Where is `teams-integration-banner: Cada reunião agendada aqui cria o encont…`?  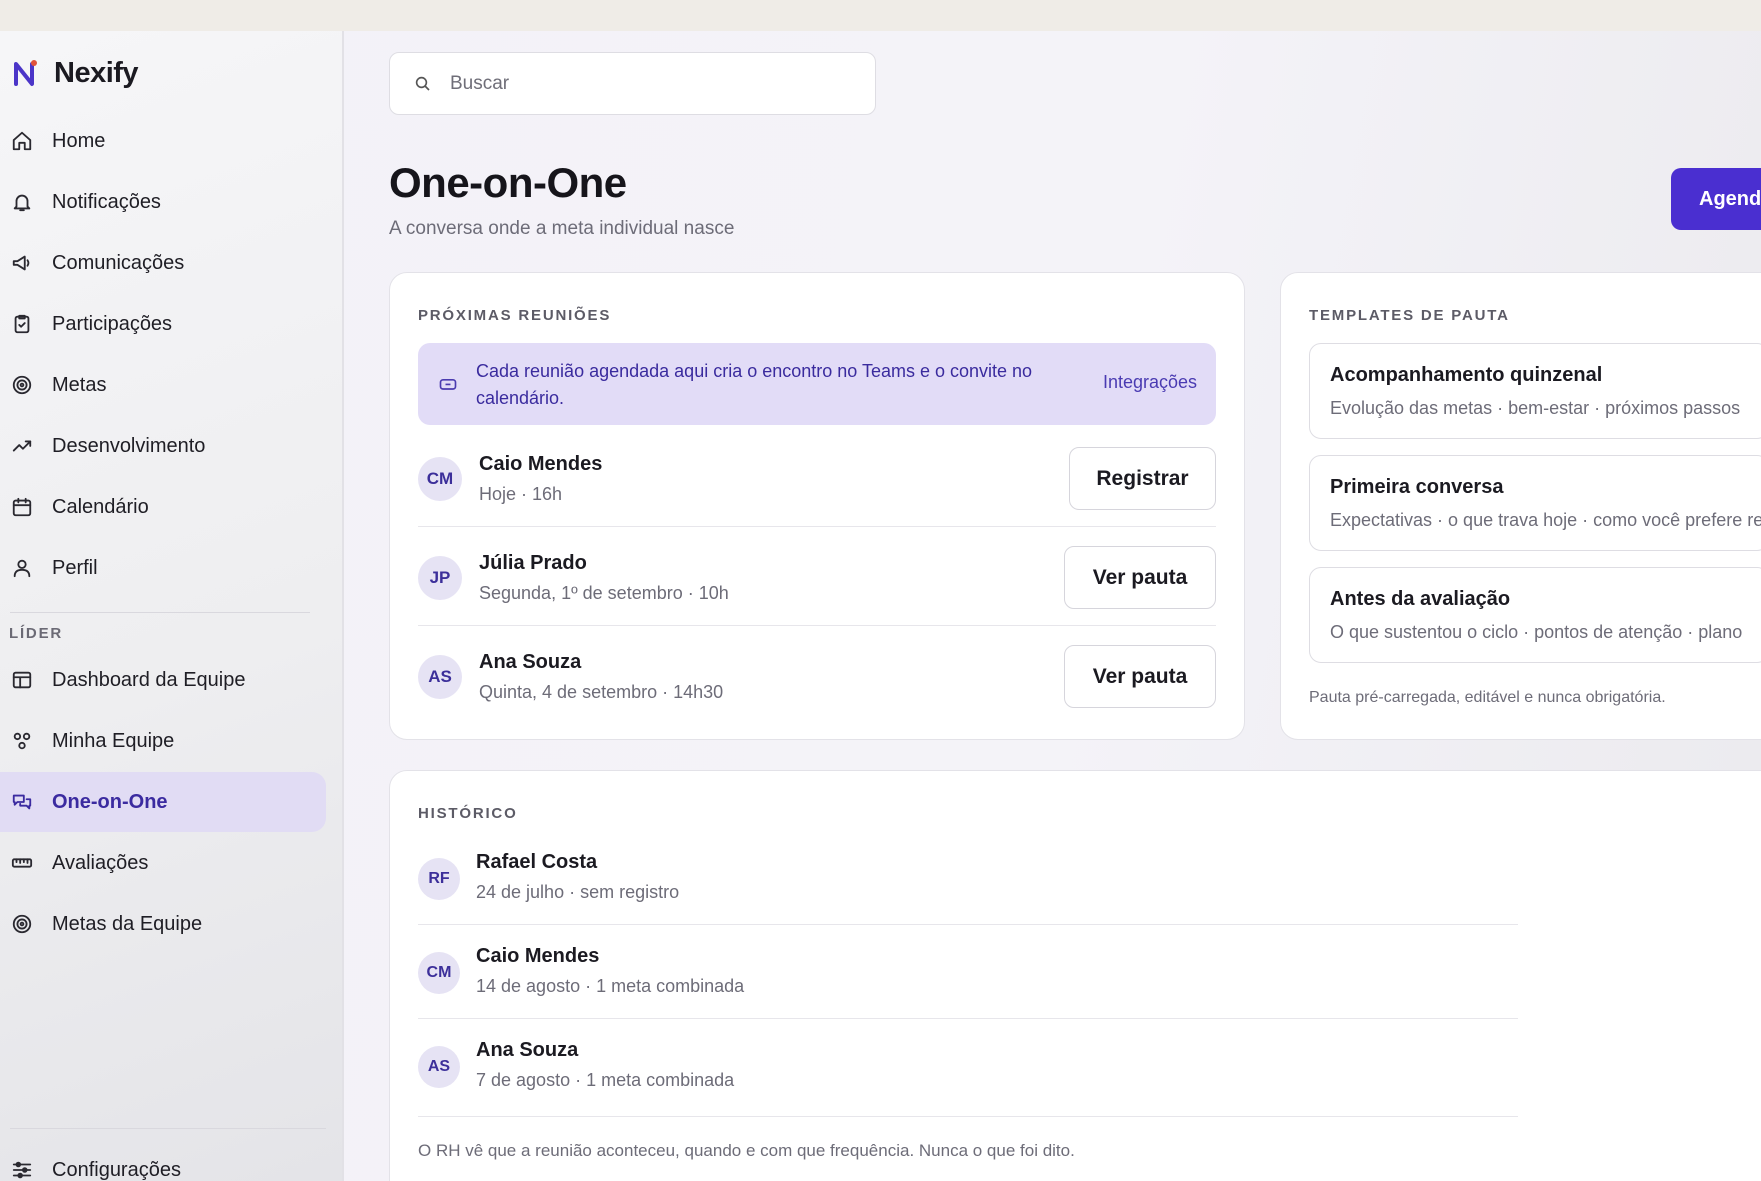
teams-integration-banner: Cada reunião agendada aqui cria o encont… is located at coordinates (817, 384).